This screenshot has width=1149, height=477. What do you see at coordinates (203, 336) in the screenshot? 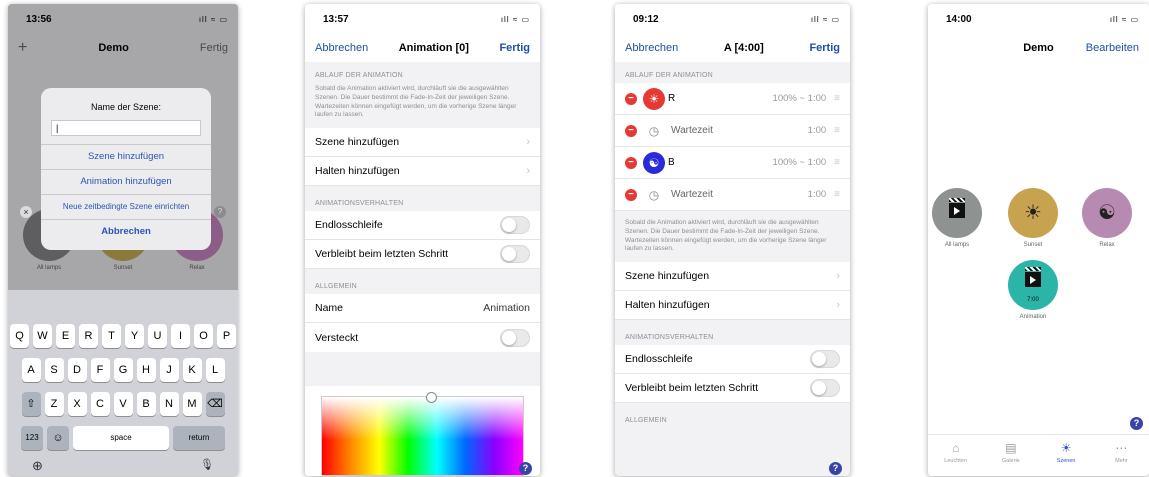
I see `key: O` at bounding box center [203, 336].